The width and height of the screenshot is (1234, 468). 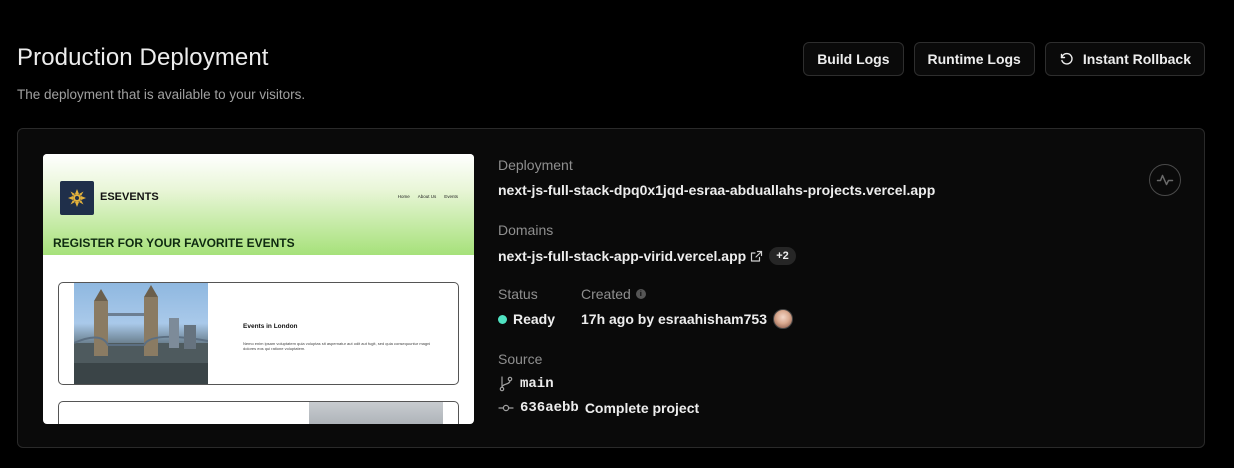 I want to click on preview-nav: Home About Us Events, so click(x=428, y=196).